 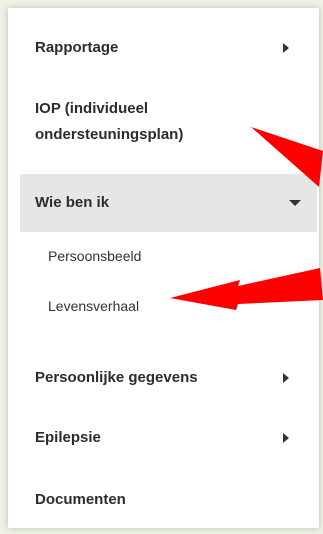 I want to click on menu-item-label: Wie ben ik, so click(x=72, y=202).